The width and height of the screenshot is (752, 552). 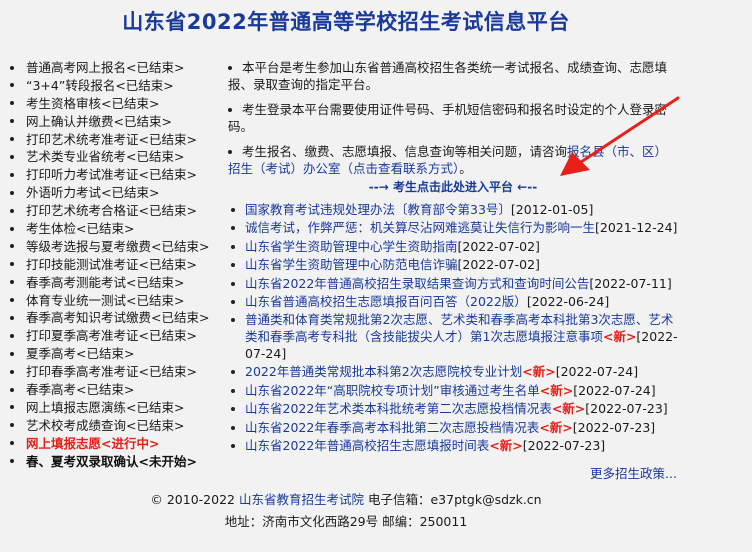 I want to click on news-title-link: 国家教育考试违规处理办法〔教育部令第33号〕, so click(x=378, y=209).